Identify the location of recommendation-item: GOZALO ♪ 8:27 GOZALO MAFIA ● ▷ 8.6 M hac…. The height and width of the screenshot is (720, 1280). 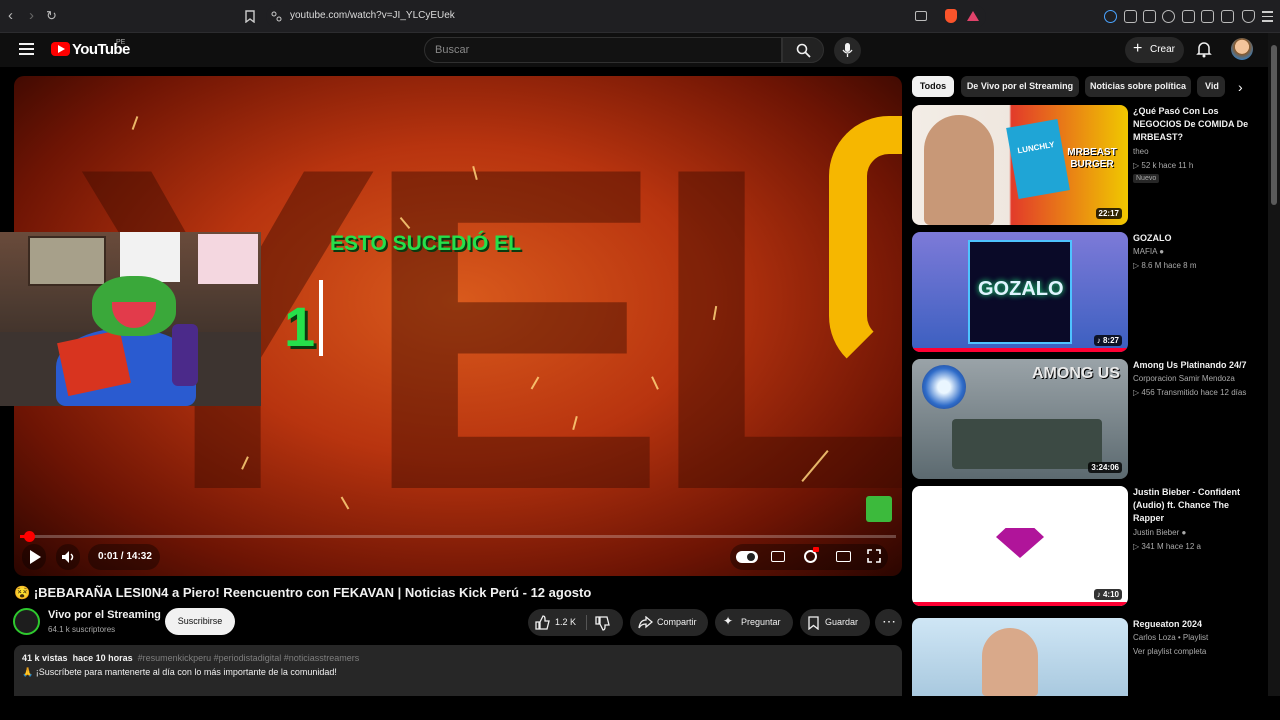
(1084, 292).